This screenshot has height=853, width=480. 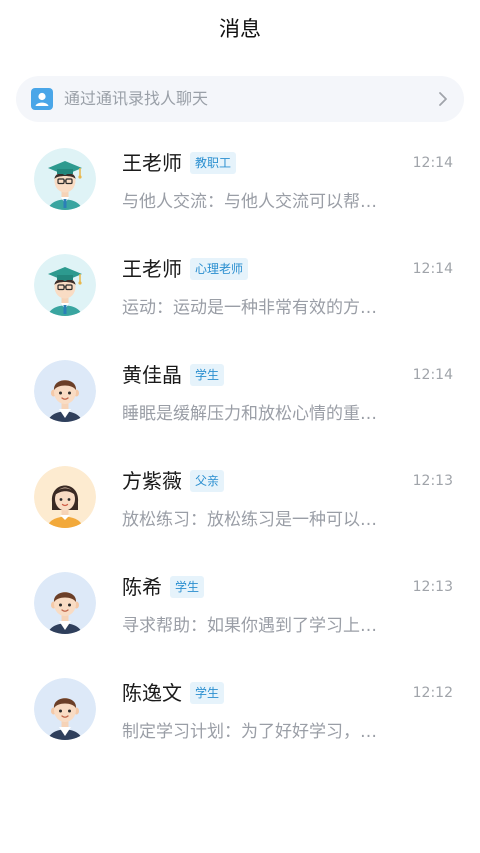 I want to click on role-badge: 教职工, so click(x=213, y=163).